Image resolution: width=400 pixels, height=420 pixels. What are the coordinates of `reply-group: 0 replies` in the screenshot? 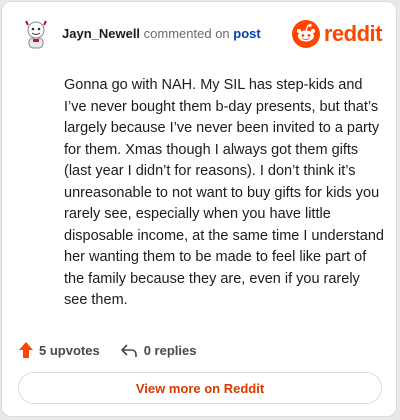 It's located at (158, 350).